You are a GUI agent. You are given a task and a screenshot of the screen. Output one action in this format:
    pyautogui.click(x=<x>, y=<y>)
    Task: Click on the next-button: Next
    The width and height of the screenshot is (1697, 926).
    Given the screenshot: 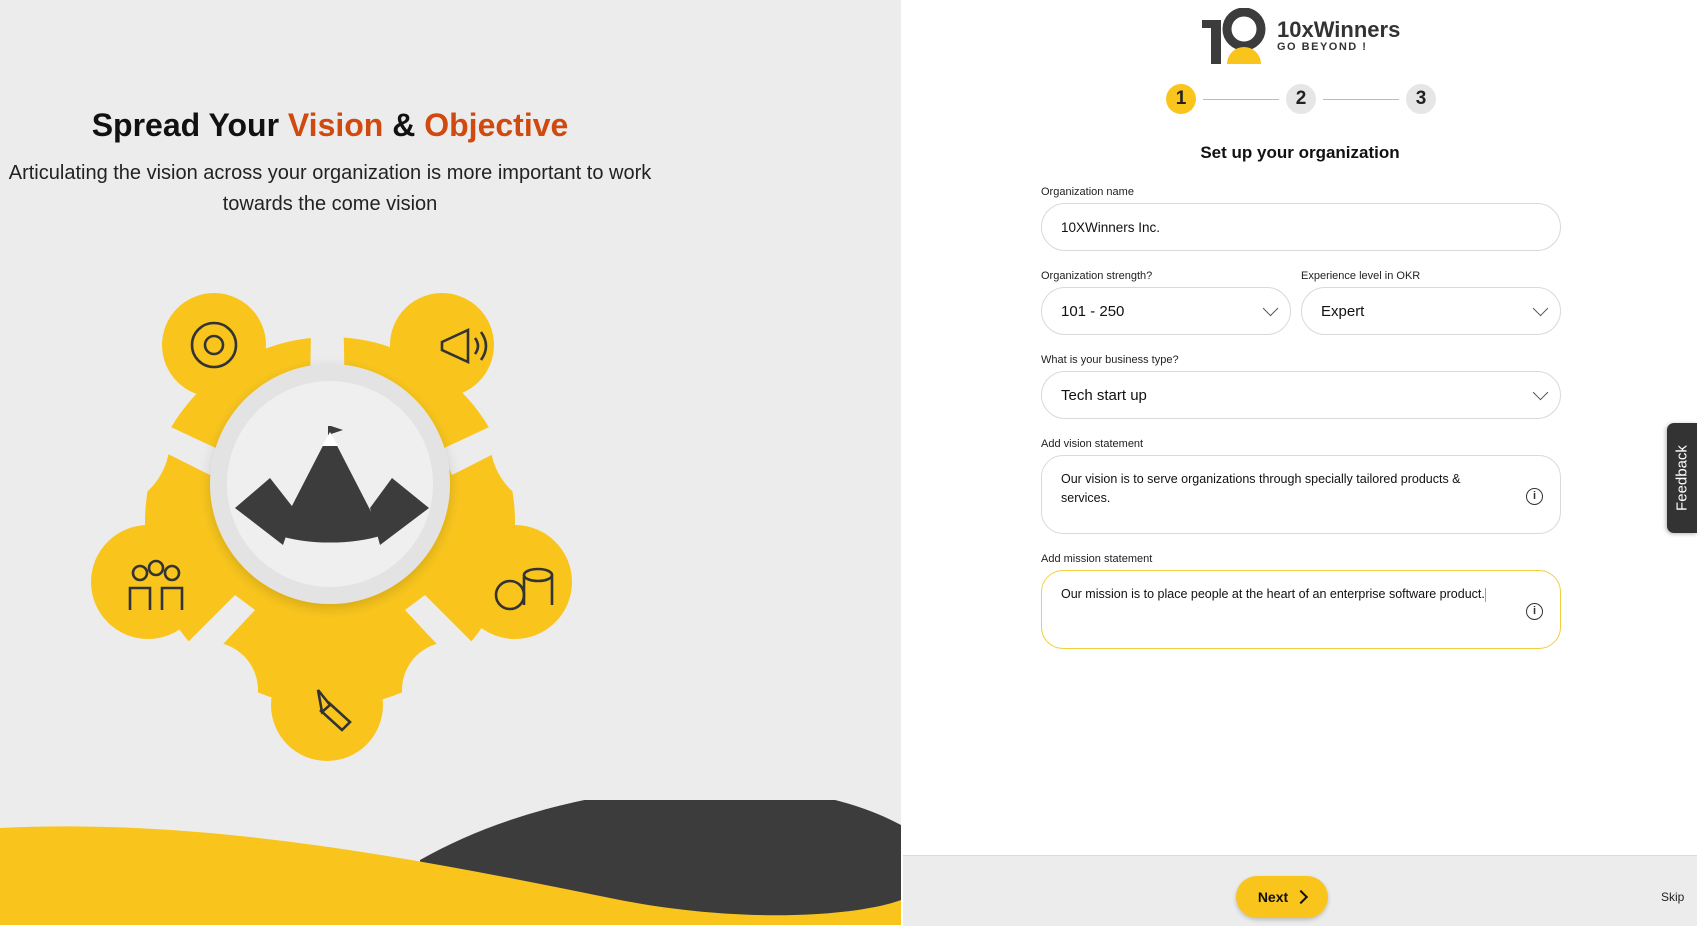 What is the action you would take?
    pyautogui.click(x=1282, y=897)
    